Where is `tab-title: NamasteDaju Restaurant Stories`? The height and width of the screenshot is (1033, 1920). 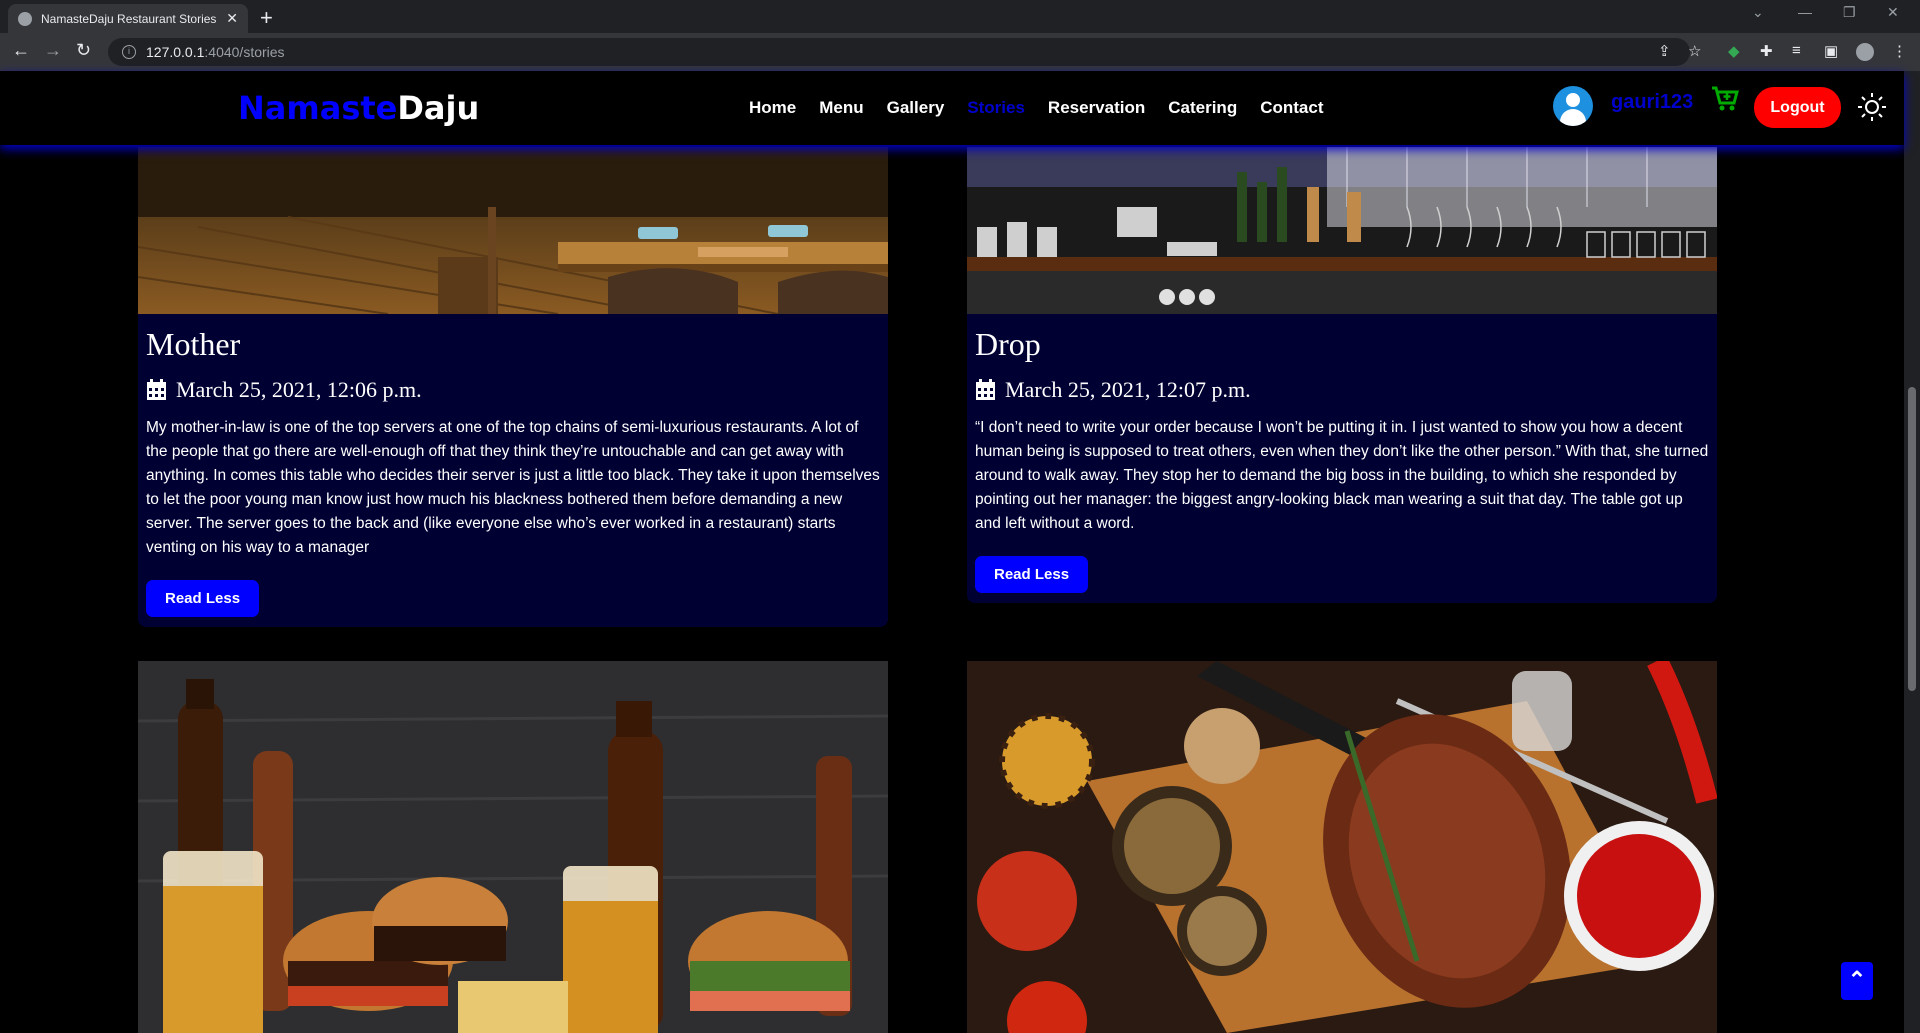 tab-title: NamasteDaju Restaurant Stories is located at coordinates (129, 18).